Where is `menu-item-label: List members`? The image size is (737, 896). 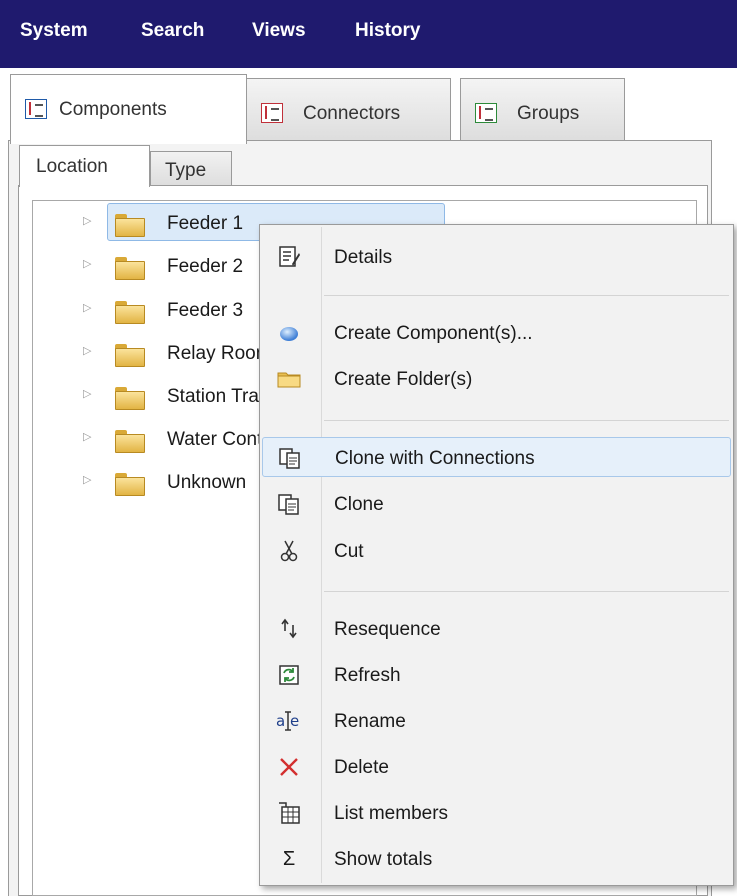 menu-item-label: List members is located at coordinates (391, 813).